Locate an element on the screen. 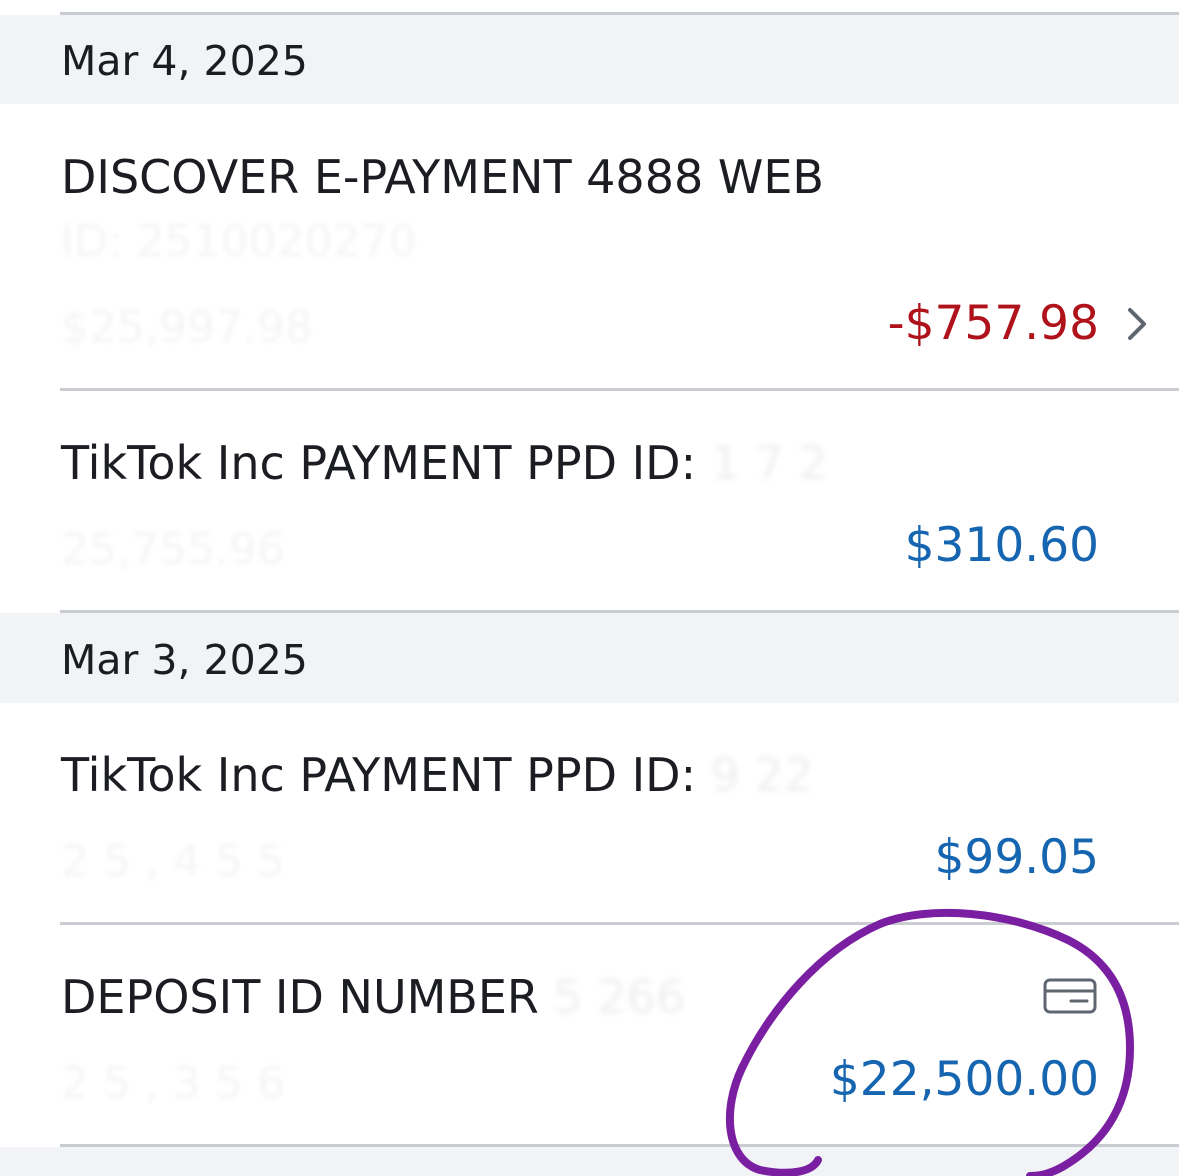 The image size is (1179, 1176). transaction-amount: -$757.98 is located at coordinates (993, 323).